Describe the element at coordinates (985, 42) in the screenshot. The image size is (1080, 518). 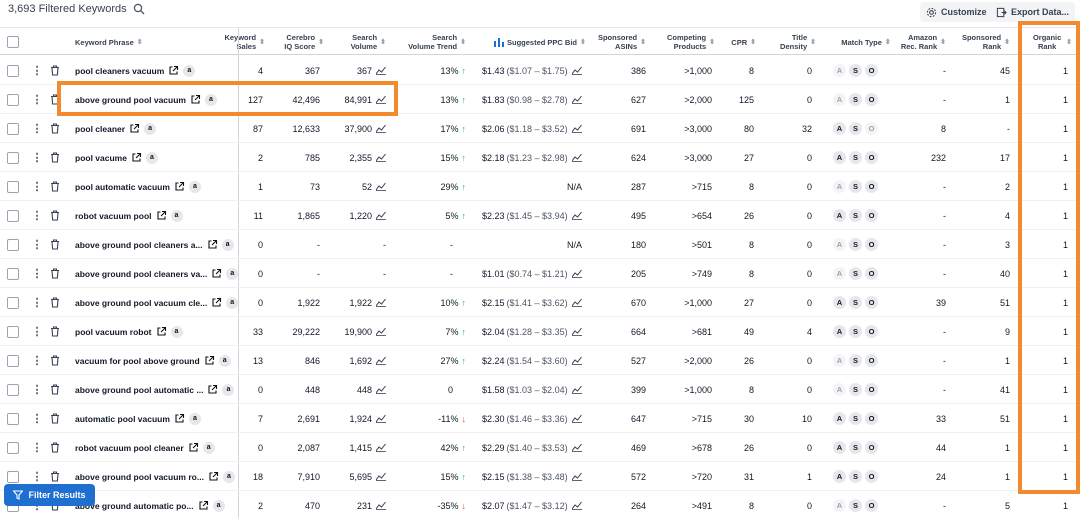
I see `col-sponsored-rank: Sponsored Rank ⬍` at that location.